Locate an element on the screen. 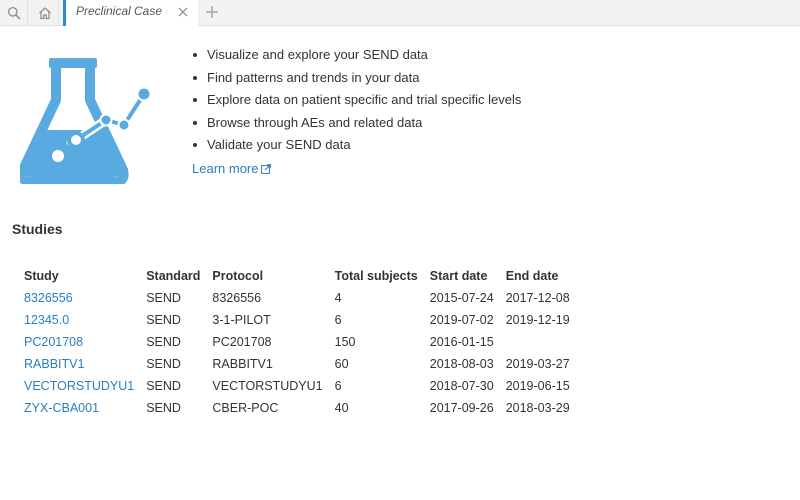  total-subjects-cell: 40 is located at coordinates (341, 408).